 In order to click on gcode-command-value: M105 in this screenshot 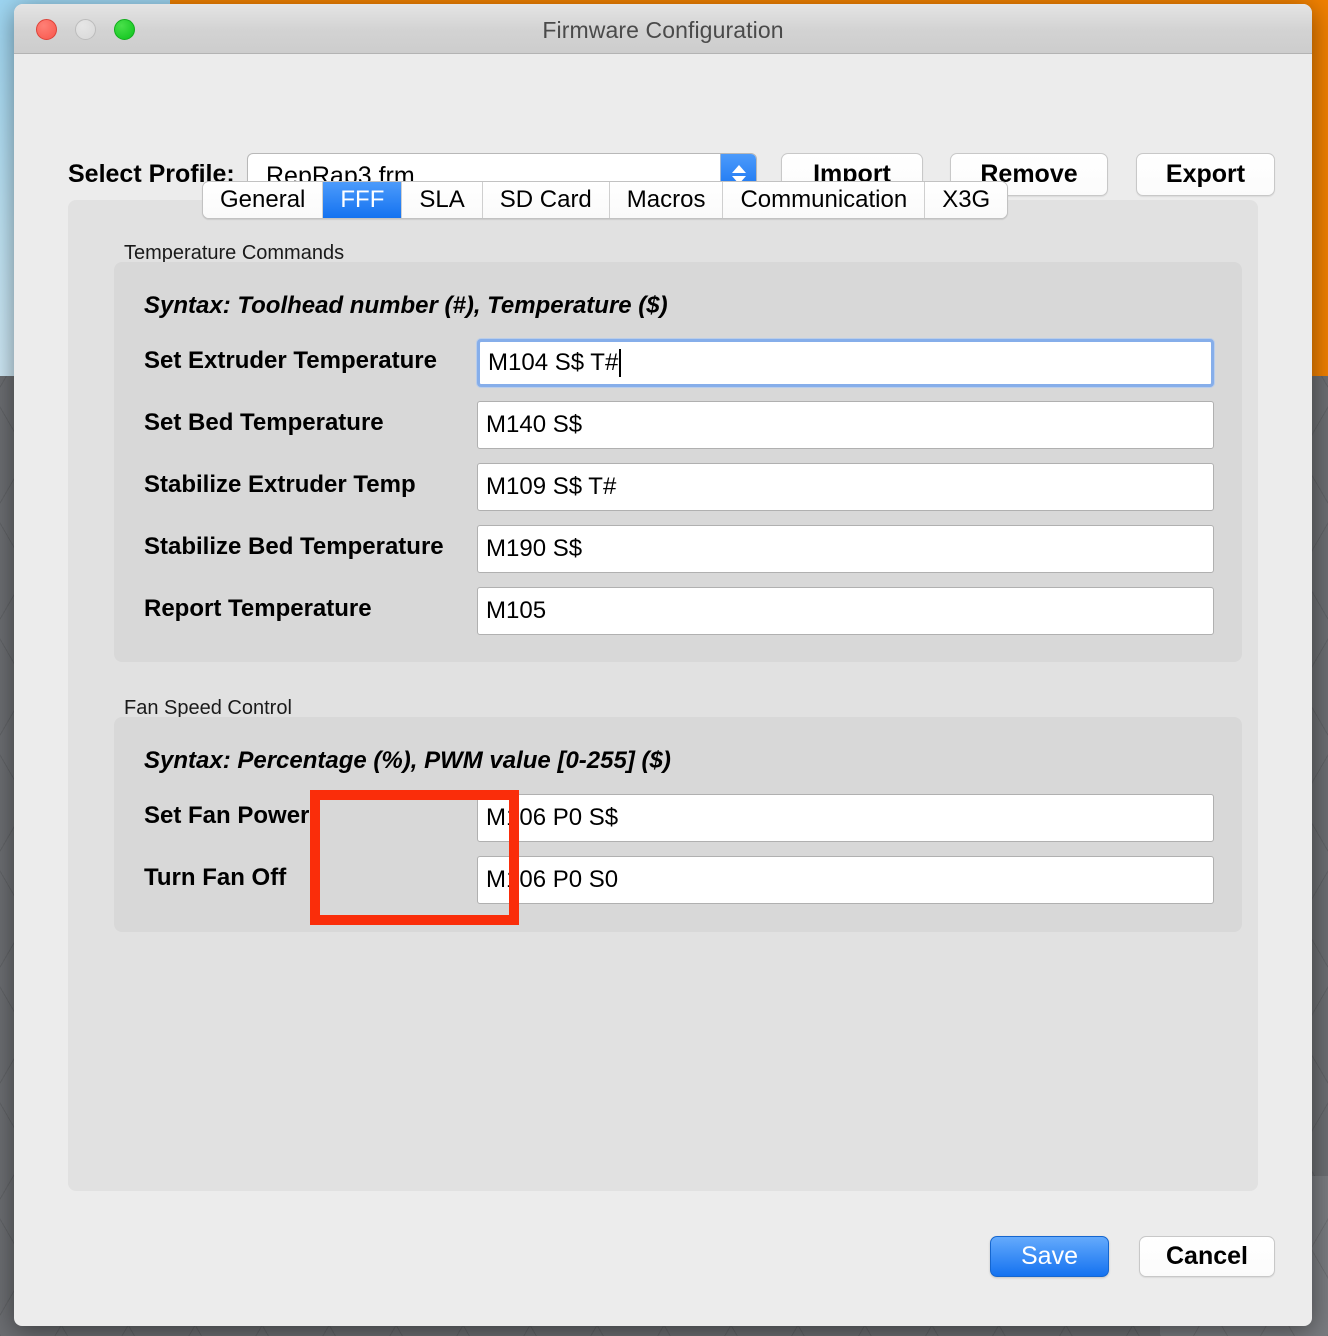, I will do `click(516, 610)`.